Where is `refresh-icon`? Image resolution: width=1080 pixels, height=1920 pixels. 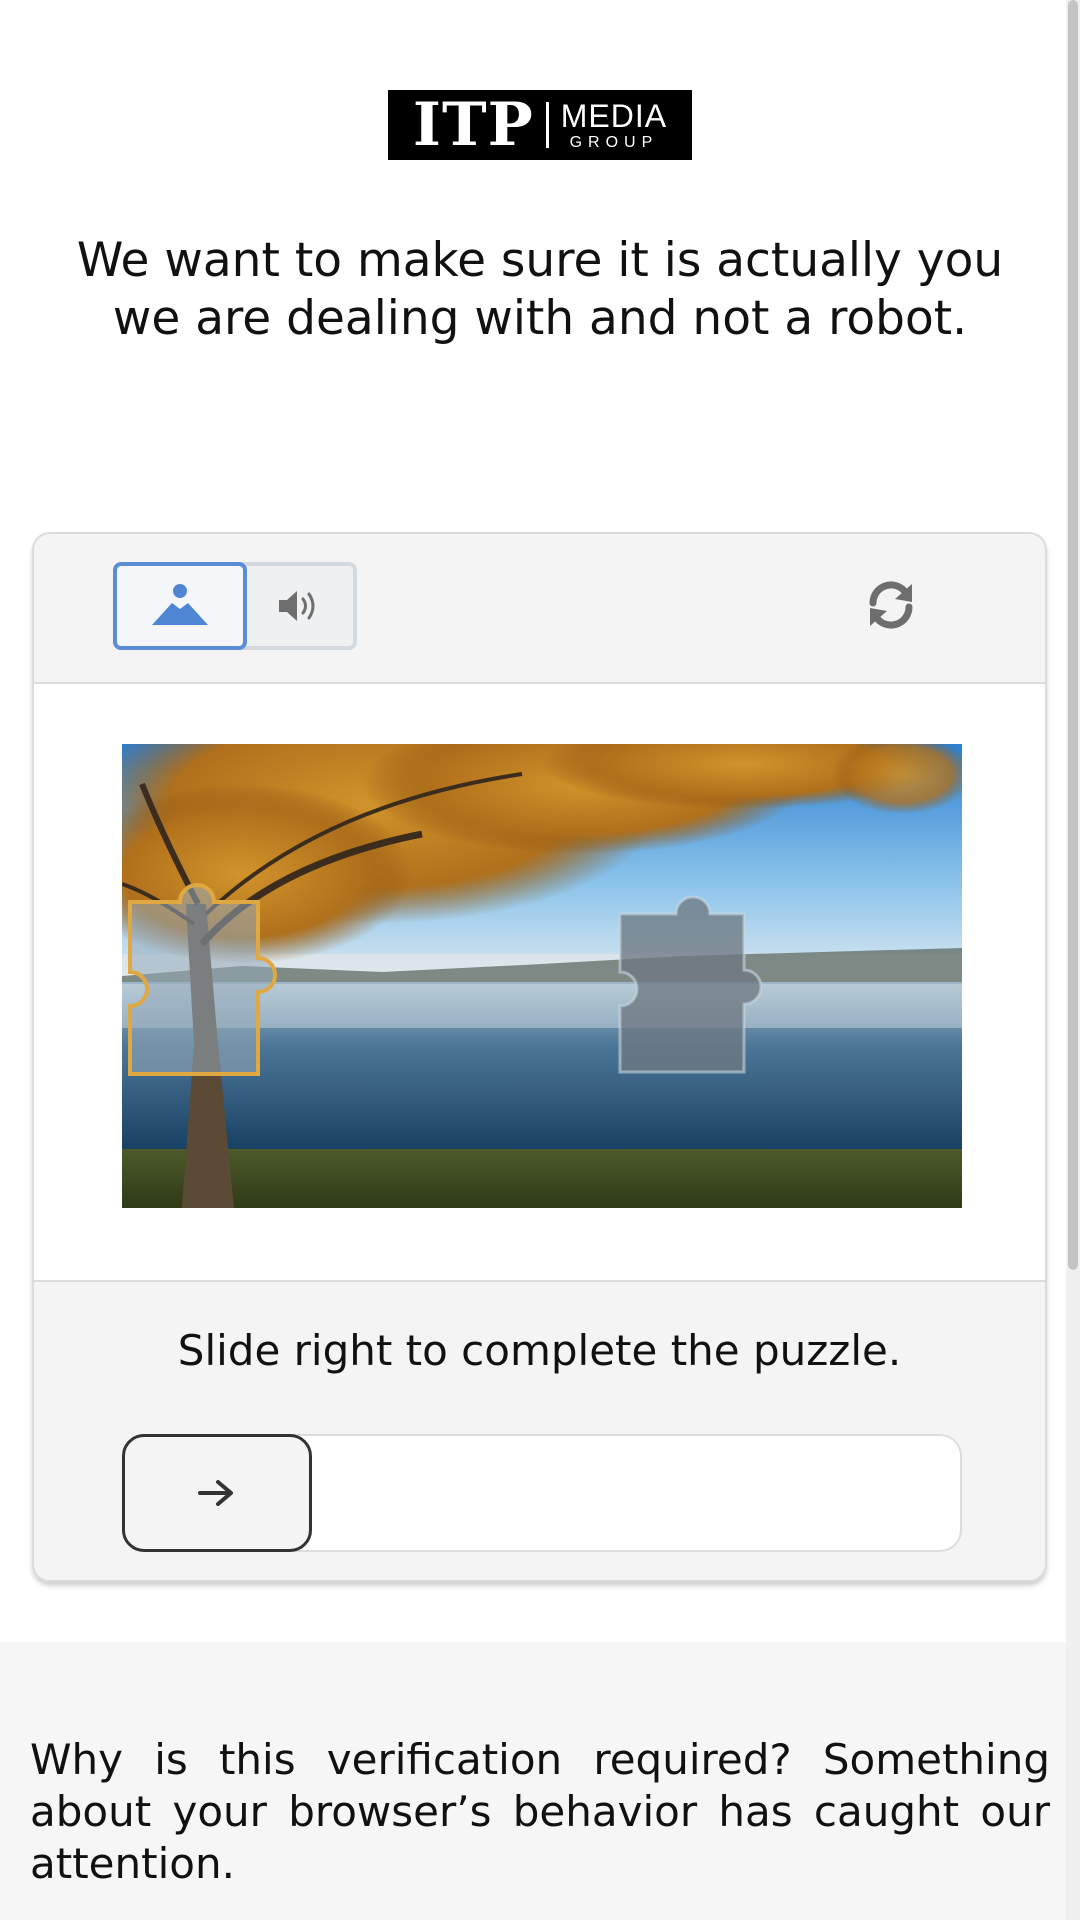
refresh-icon is located at coordinates (891, 605).